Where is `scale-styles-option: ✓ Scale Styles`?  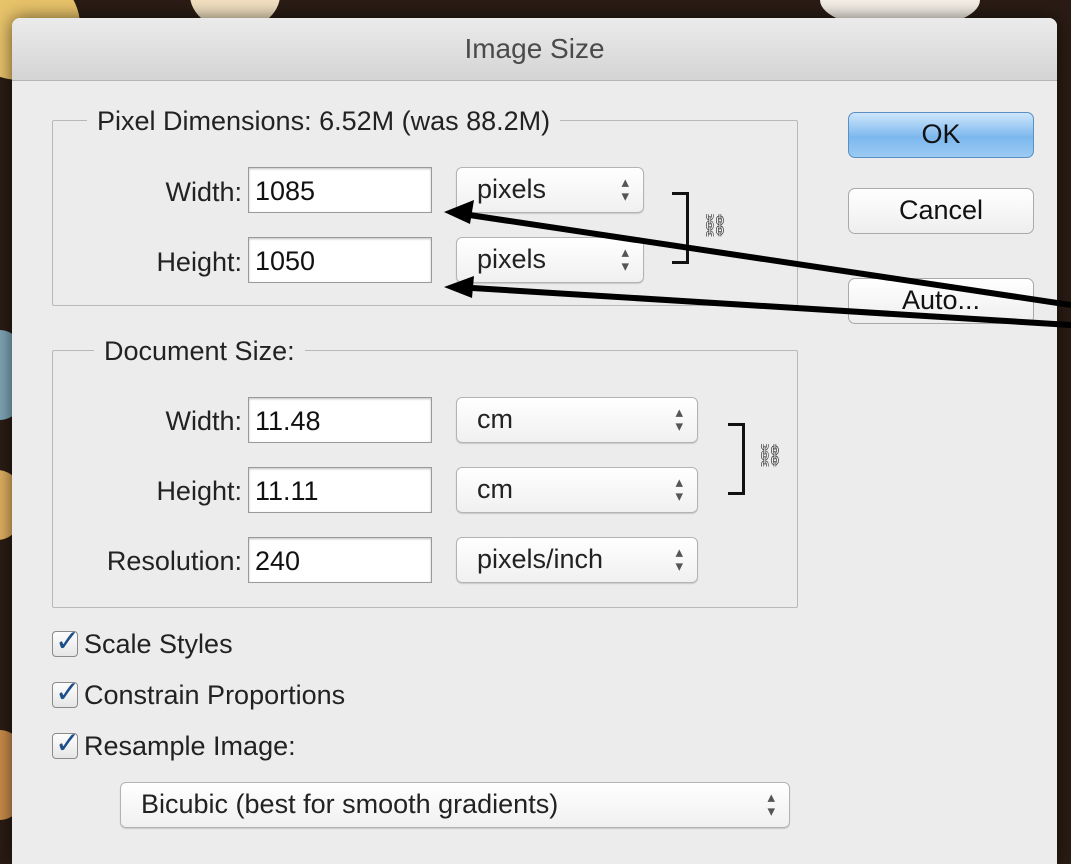 scale-styles-option: ✓ Scale Styles is located at coordinates (142, 643).